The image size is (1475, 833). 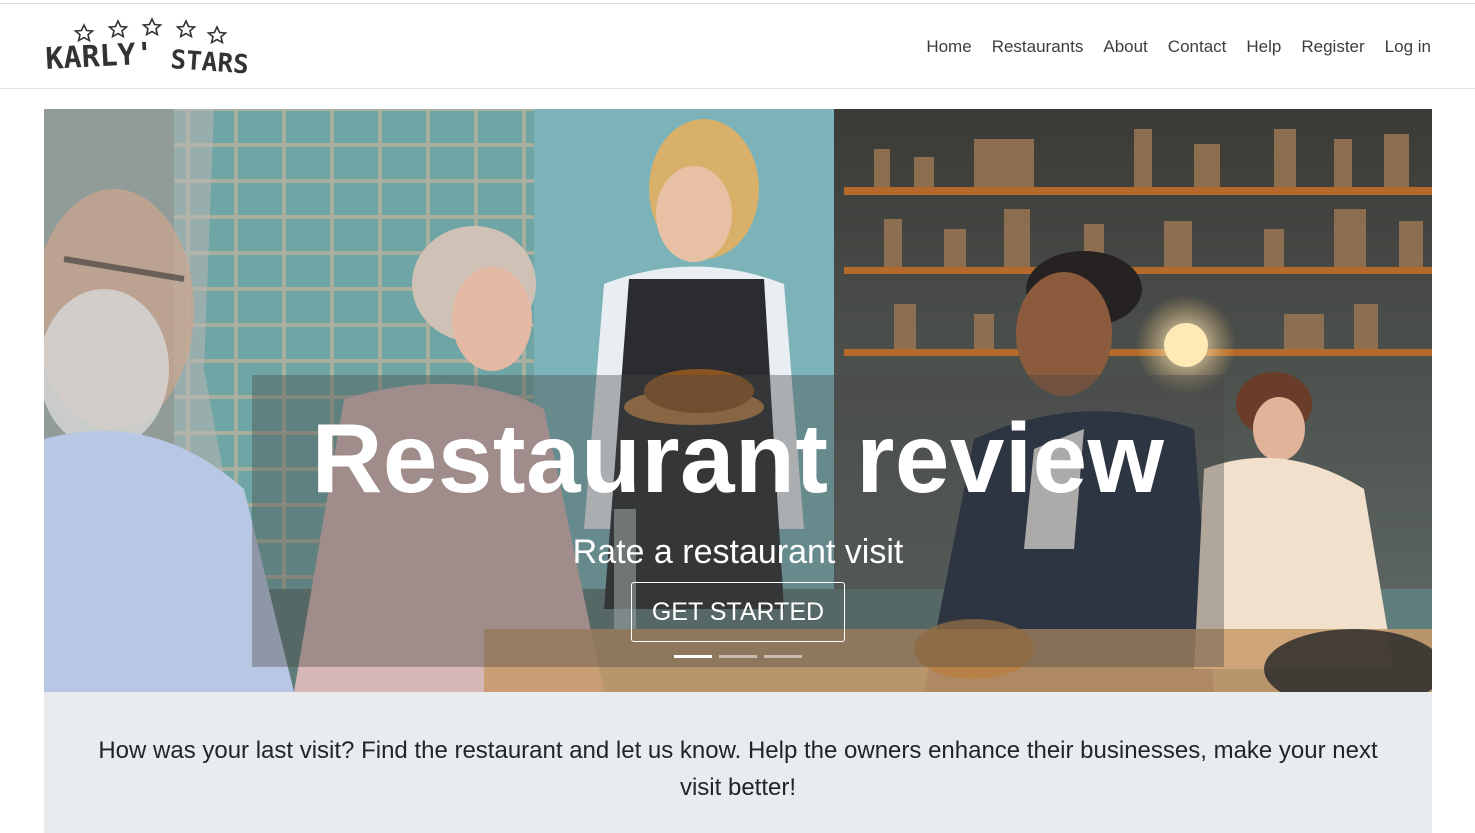 What do you see at coordinates (738, 612) in the screenshot?
I see `get-started-button: GET STARTED` at bounding box center [738, 612].